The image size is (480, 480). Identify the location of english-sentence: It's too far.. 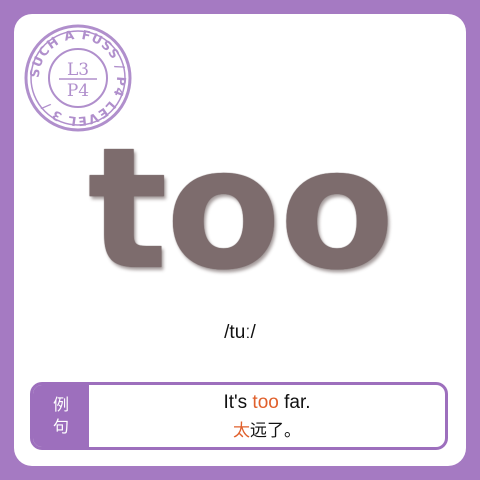
(266, 403).